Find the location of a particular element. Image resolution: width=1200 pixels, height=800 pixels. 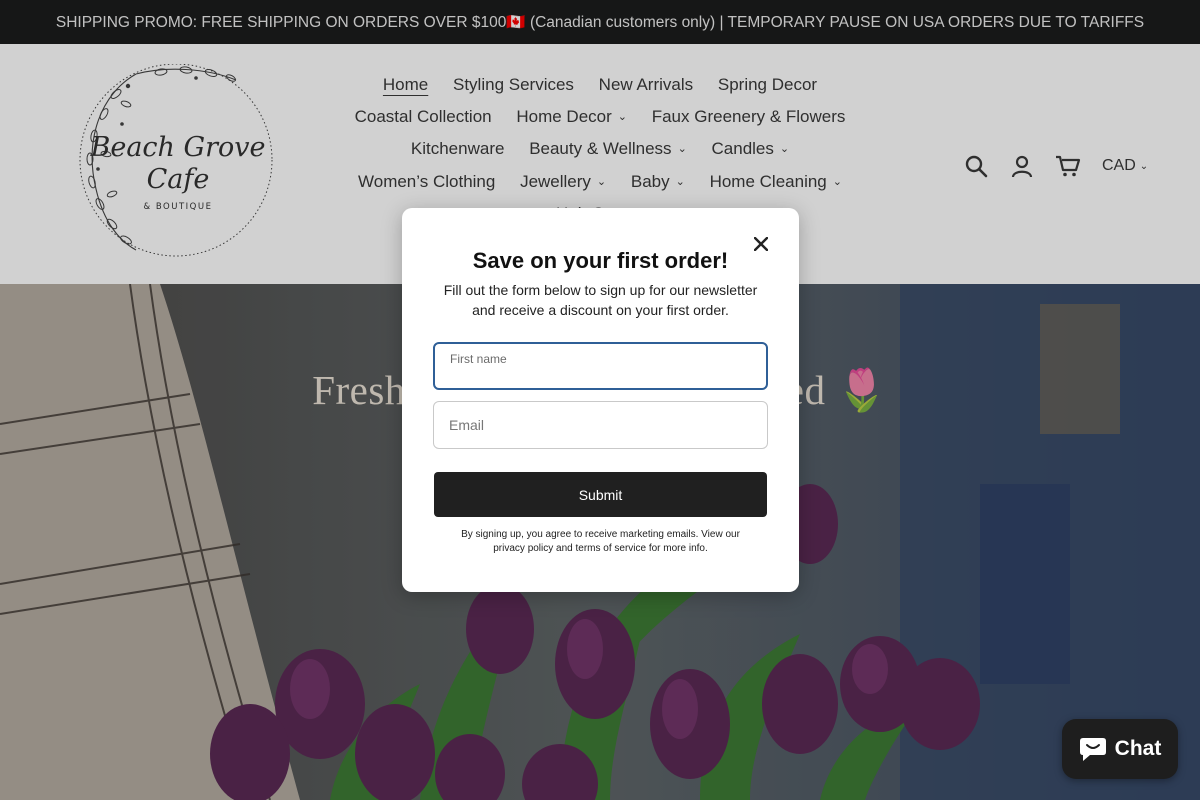

popup-title: Save on your first order! is located at coordinates (600, 260).